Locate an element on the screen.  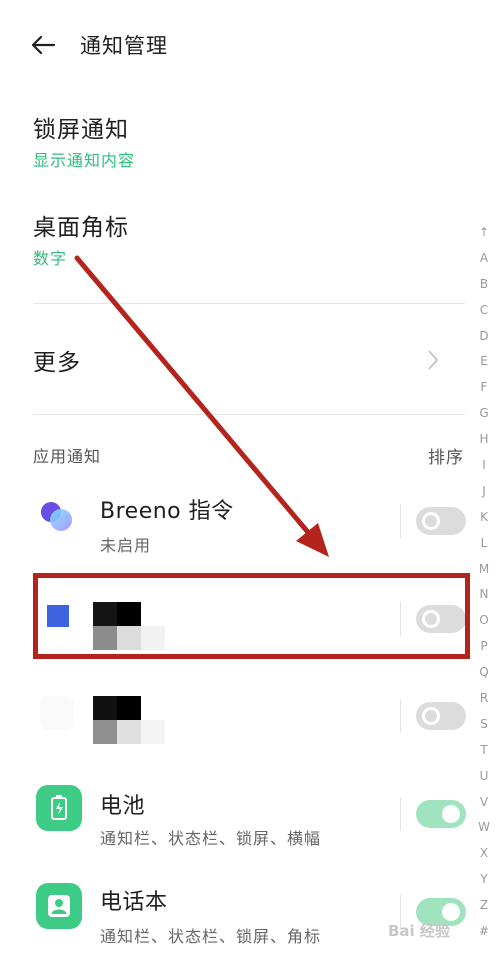
watermark: Bai 经验 is located at coordinates (419, 931).